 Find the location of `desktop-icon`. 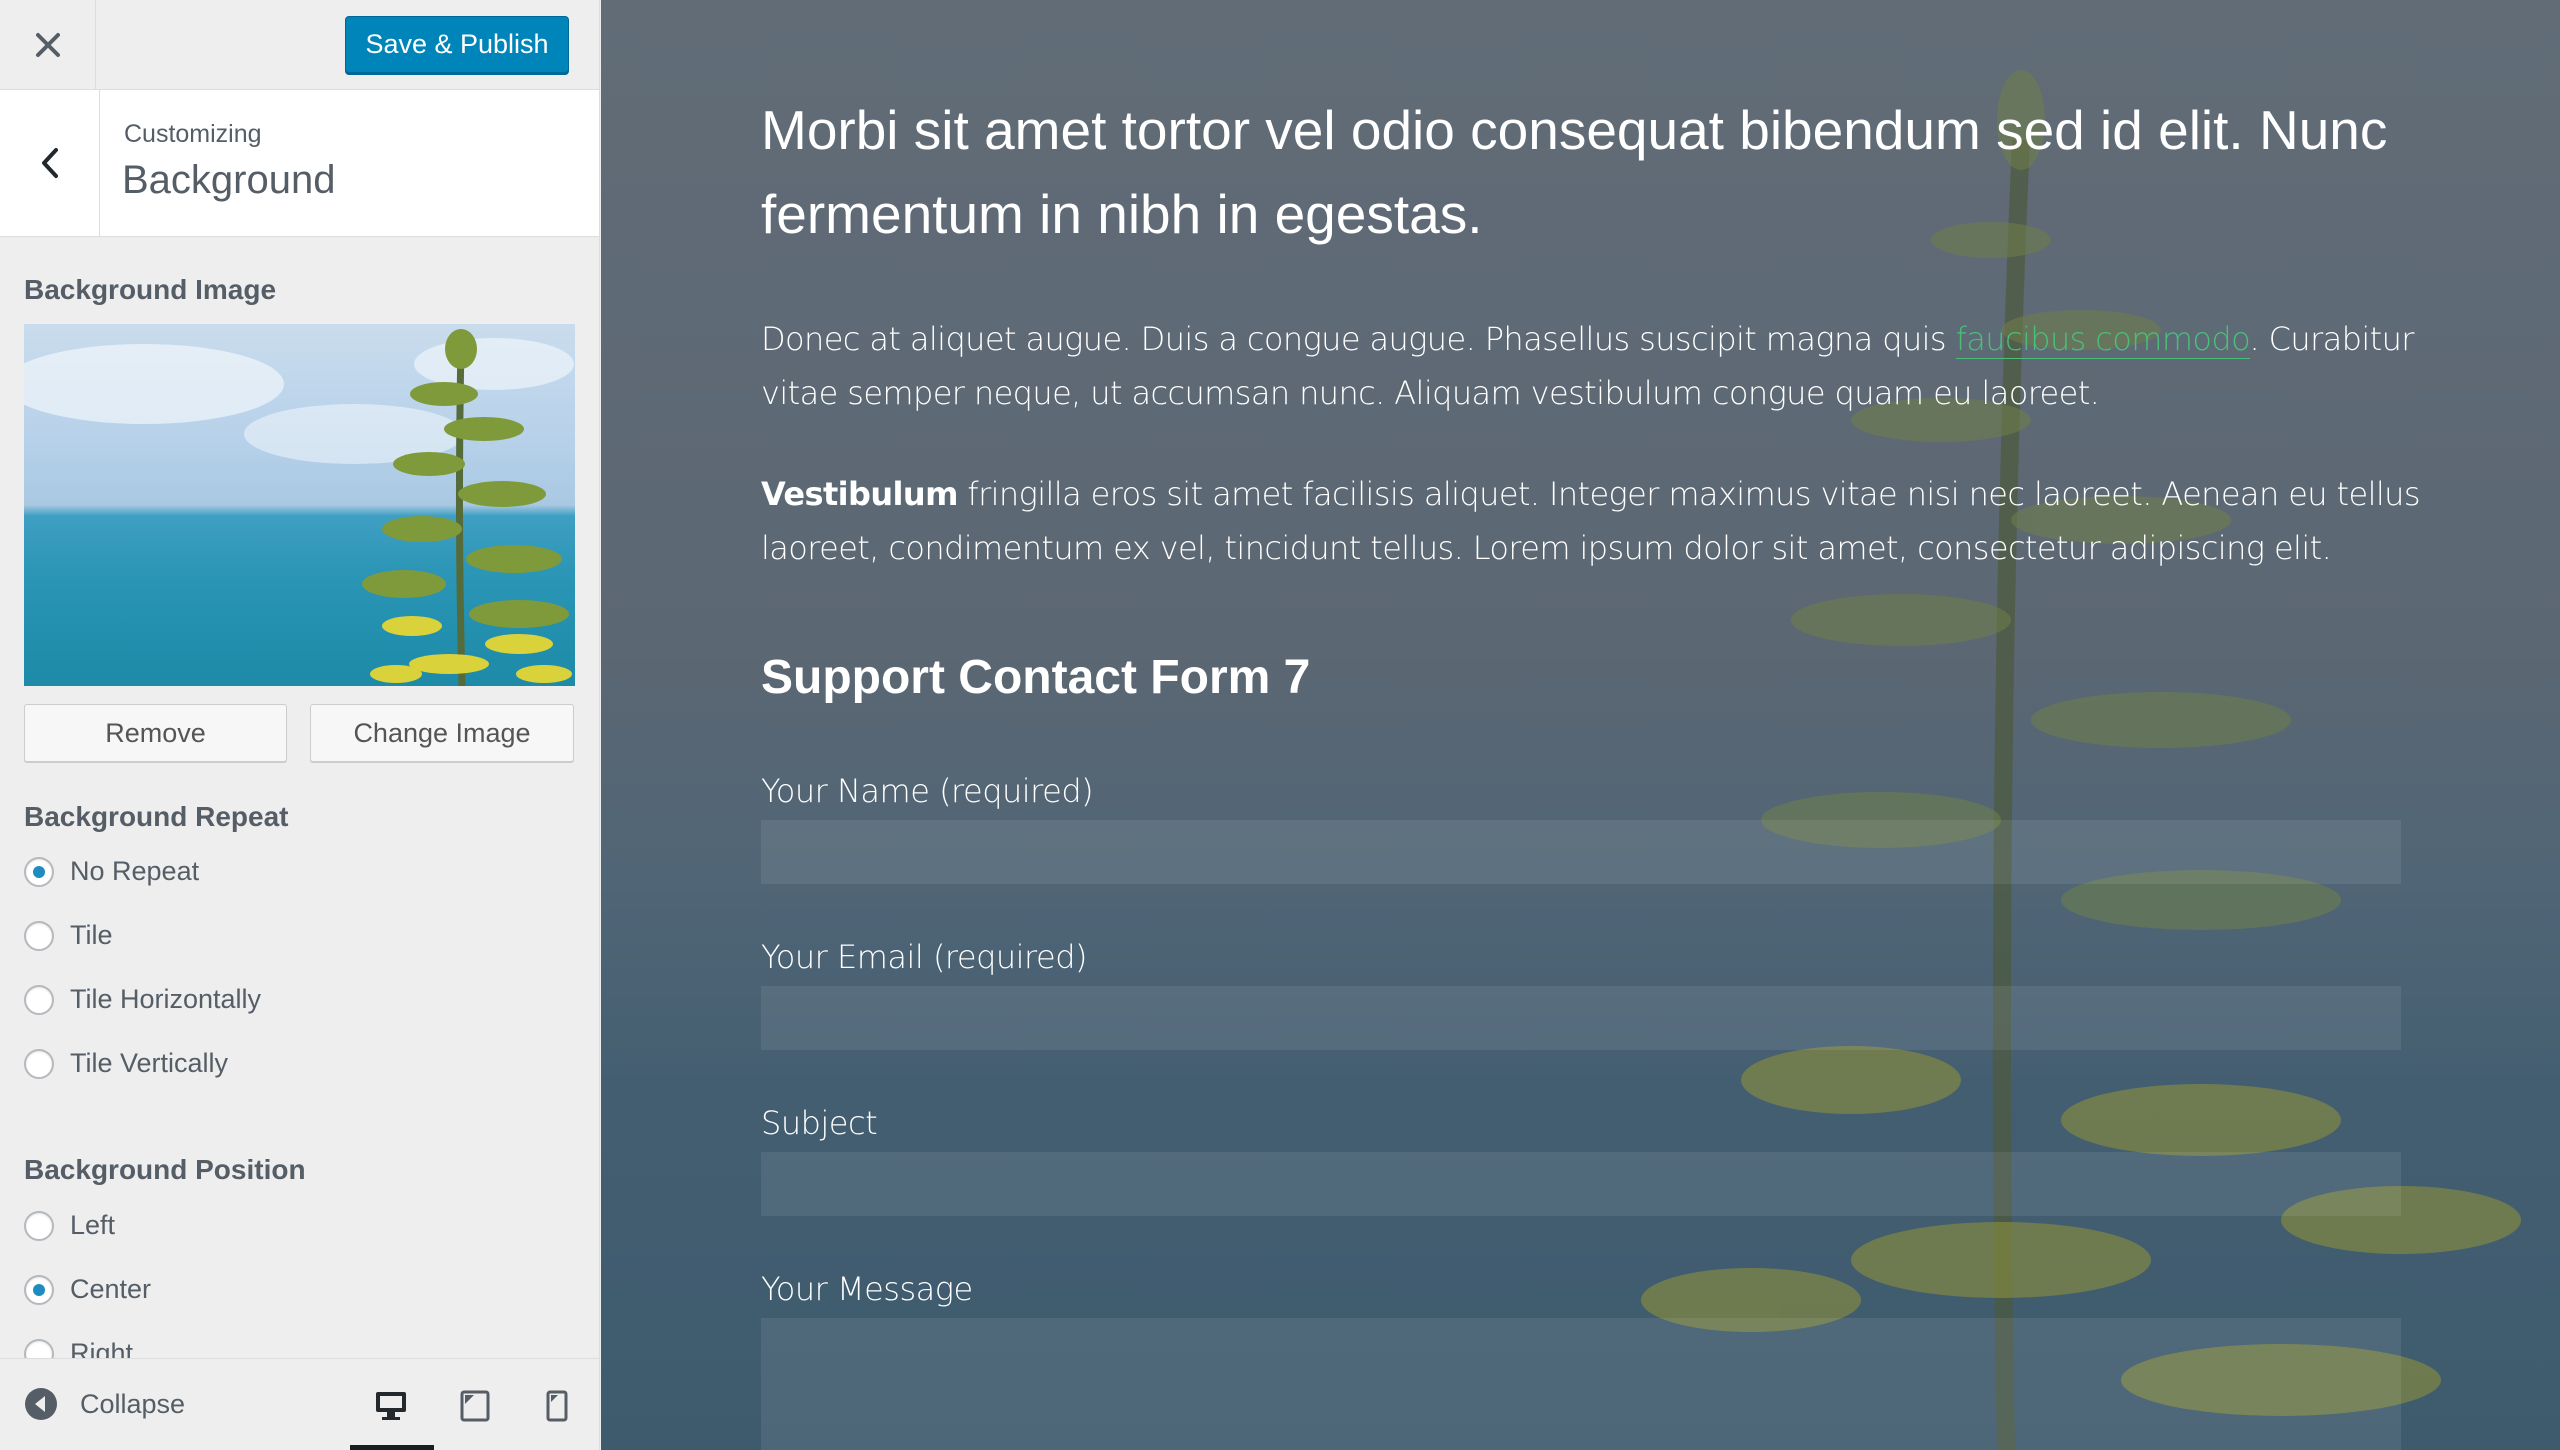

desktop-icon is located at coordinates (391, 1406).